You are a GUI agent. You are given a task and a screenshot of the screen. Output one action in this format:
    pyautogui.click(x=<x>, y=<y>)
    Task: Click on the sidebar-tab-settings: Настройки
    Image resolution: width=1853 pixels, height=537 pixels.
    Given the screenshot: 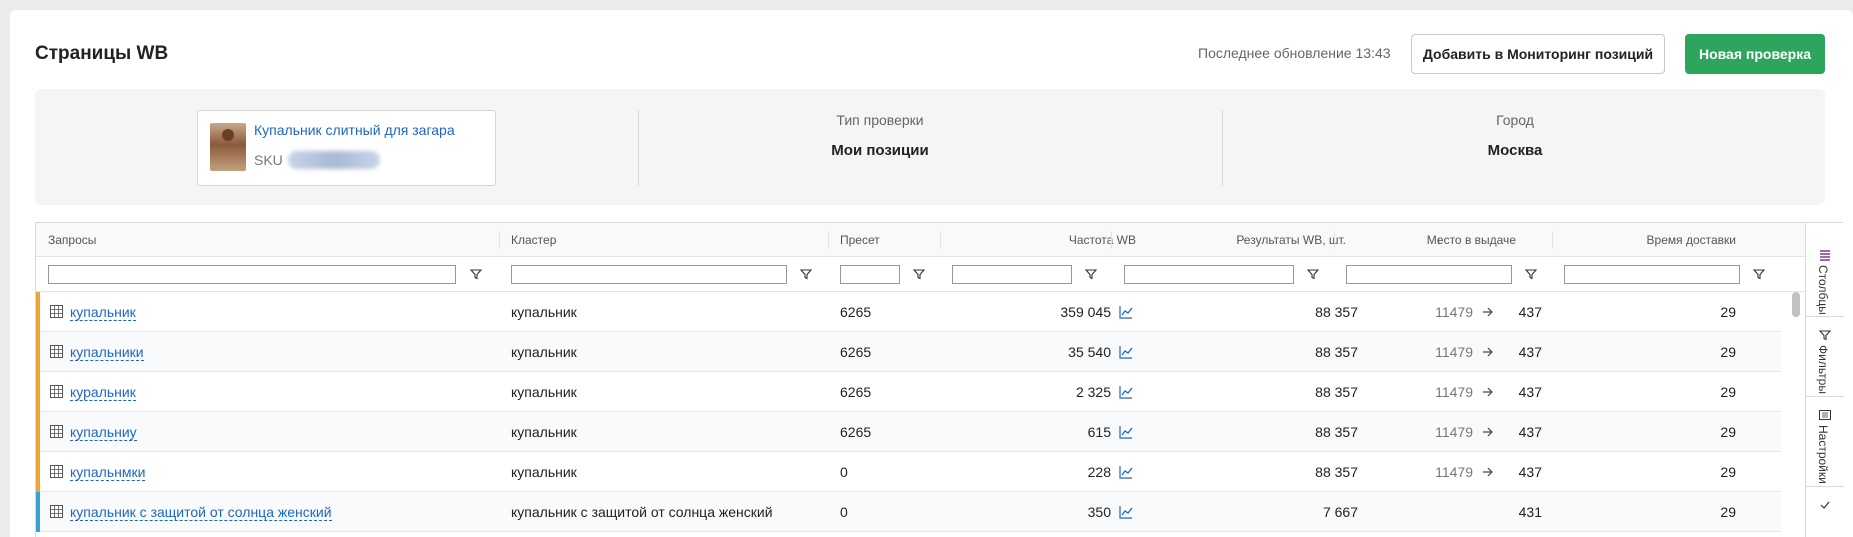 What is the action you would take?
    pyautogui.click(x=1825, y=442)
    